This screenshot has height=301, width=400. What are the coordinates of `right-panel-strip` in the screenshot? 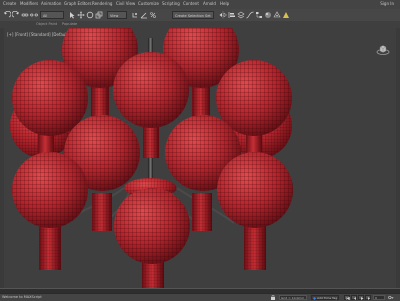 It's located at (398, 160).